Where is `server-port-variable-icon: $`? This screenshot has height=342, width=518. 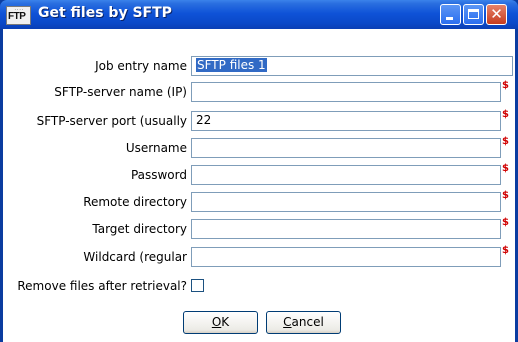 server-port-variable-icon: $ is located at coordinates (505, 114).